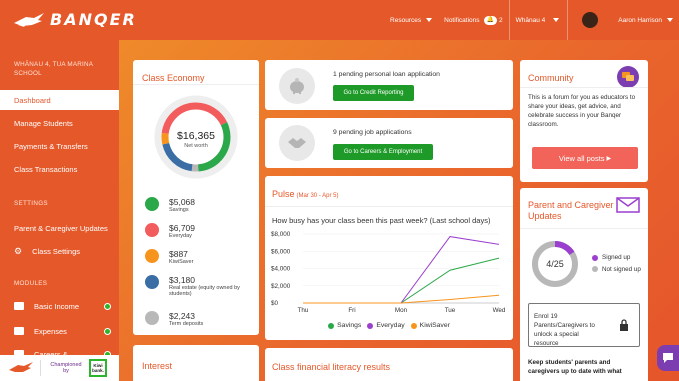  I want to click on piggy-bank-icon, so click(297, 86).